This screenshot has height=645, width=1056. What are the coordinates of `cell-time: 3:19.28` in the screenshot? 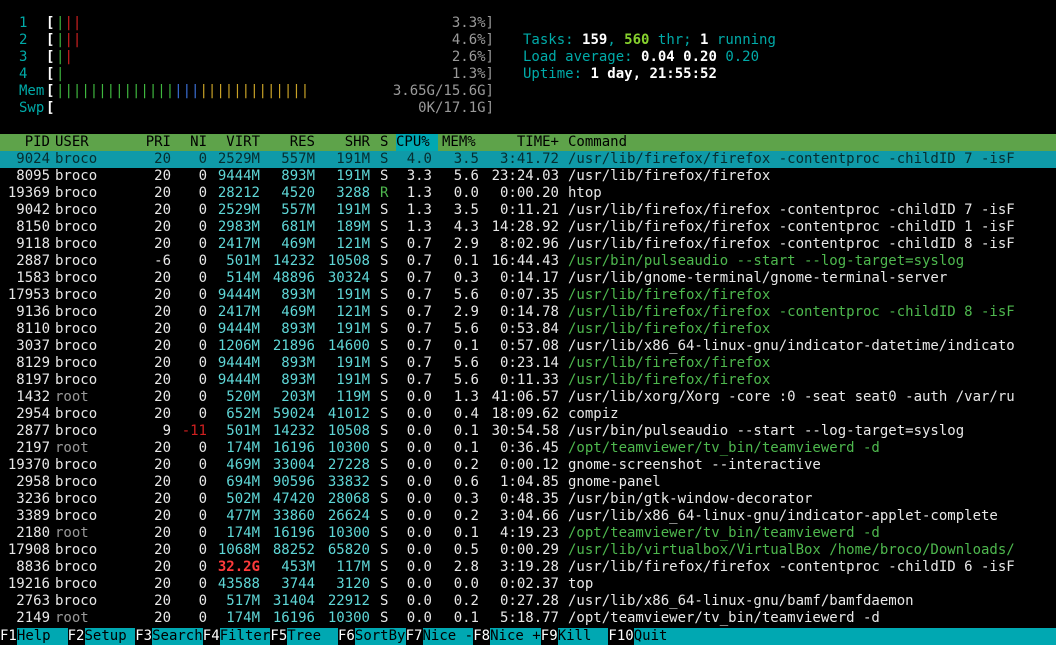 It's located at (529, 567).